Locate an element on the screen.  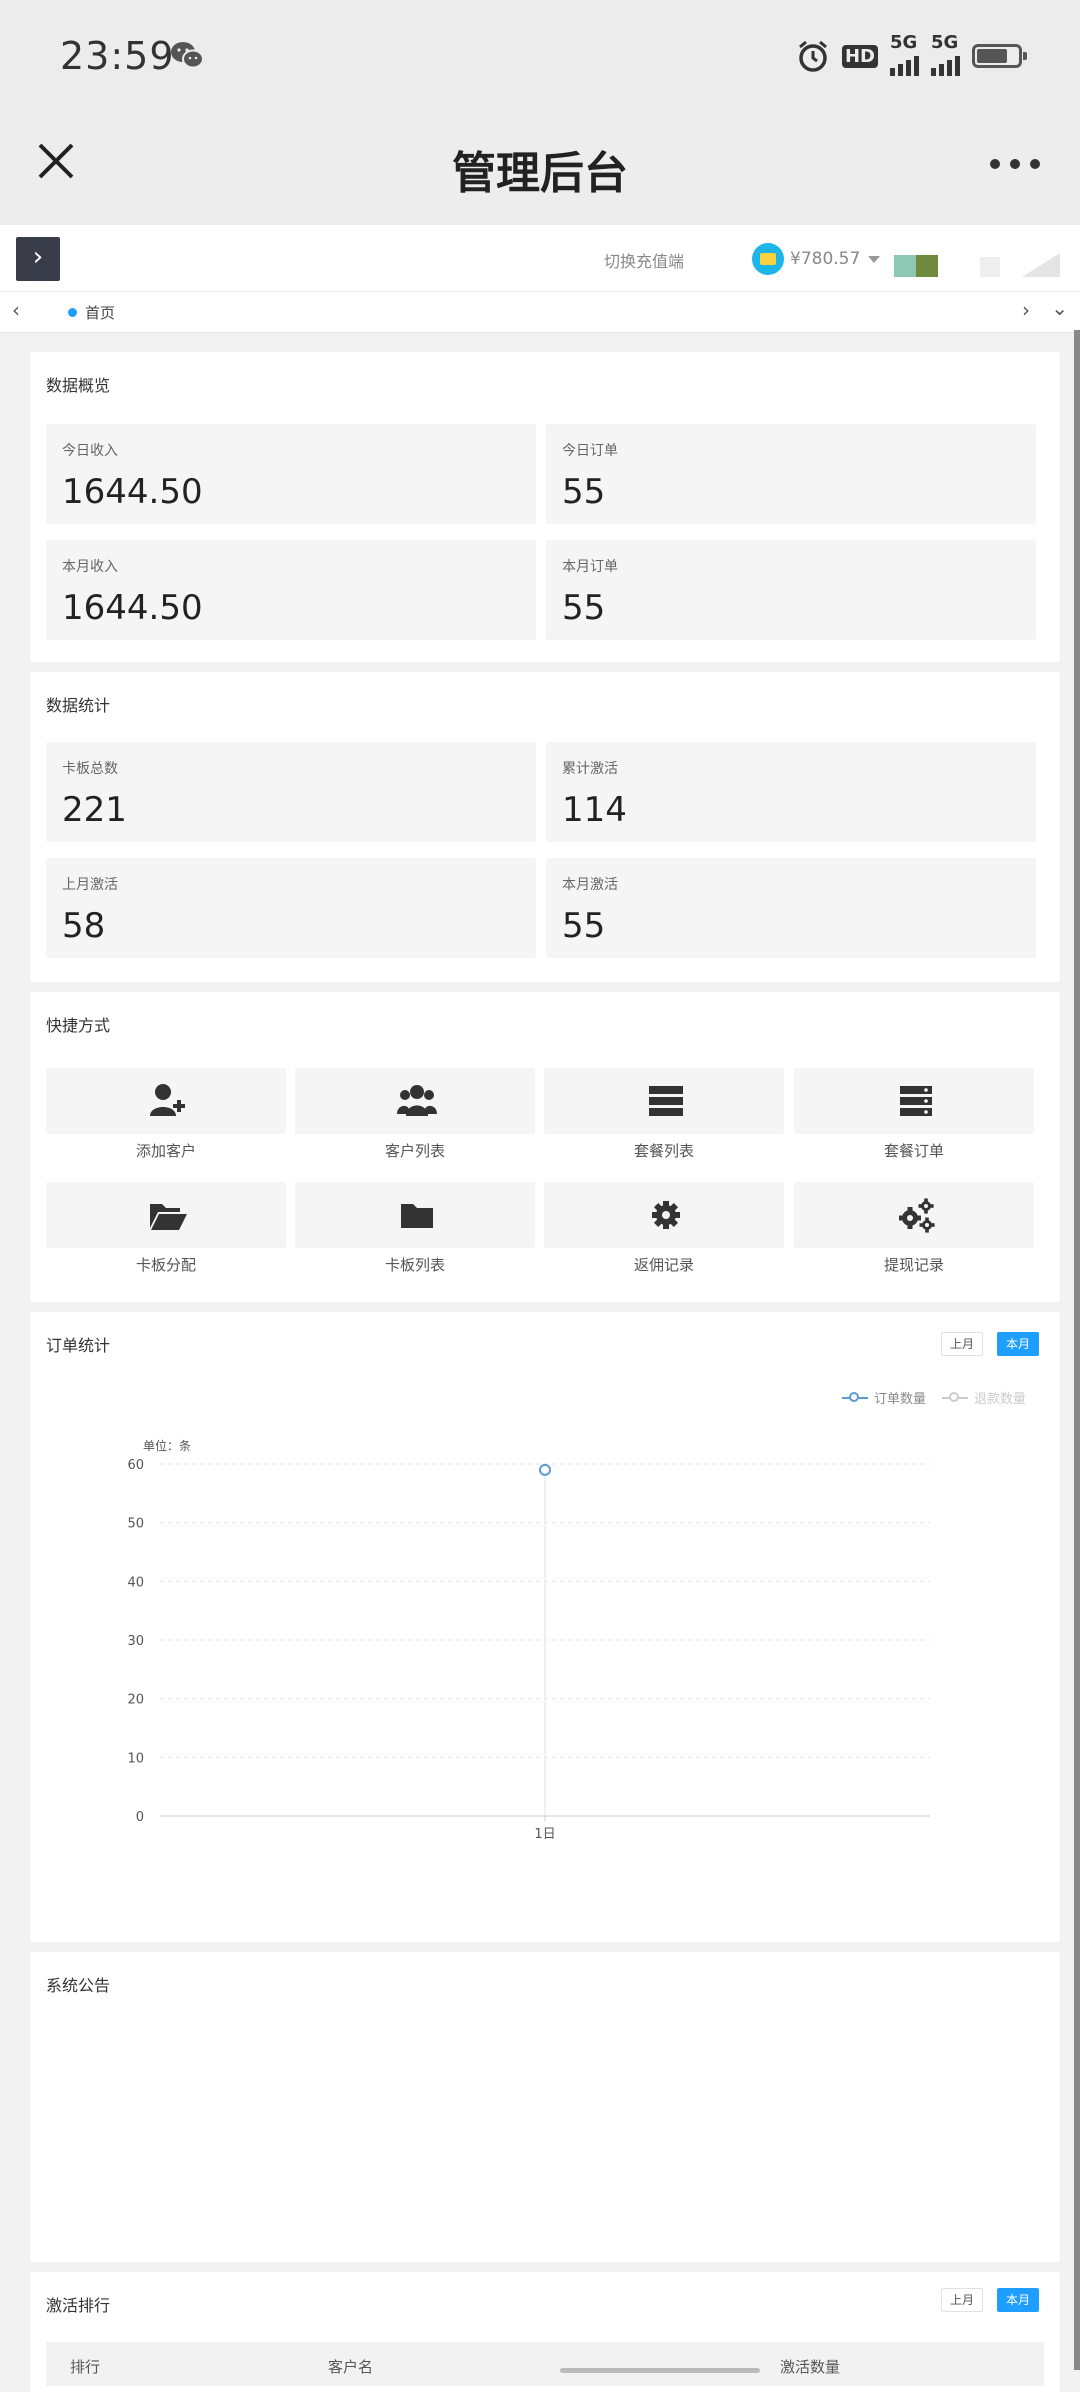
shortcut-label: 卡板分配 is located at coordinates (166, 1264).